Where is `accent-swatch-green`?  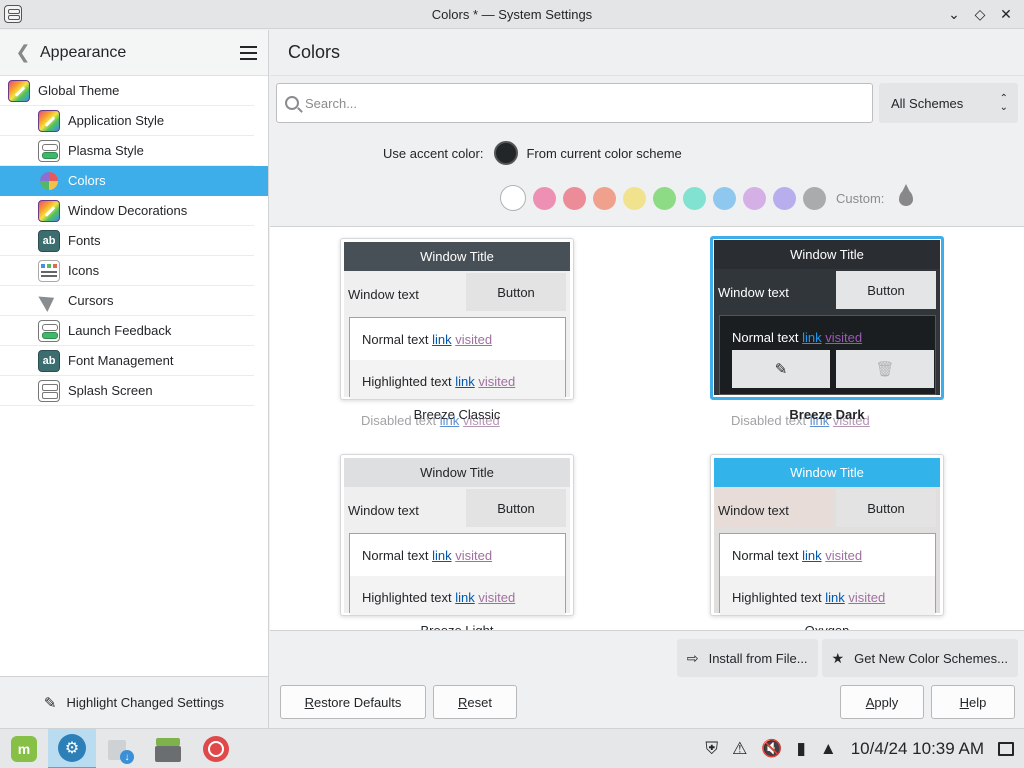
accent-swatch-green is located at coordinates (664, 198).